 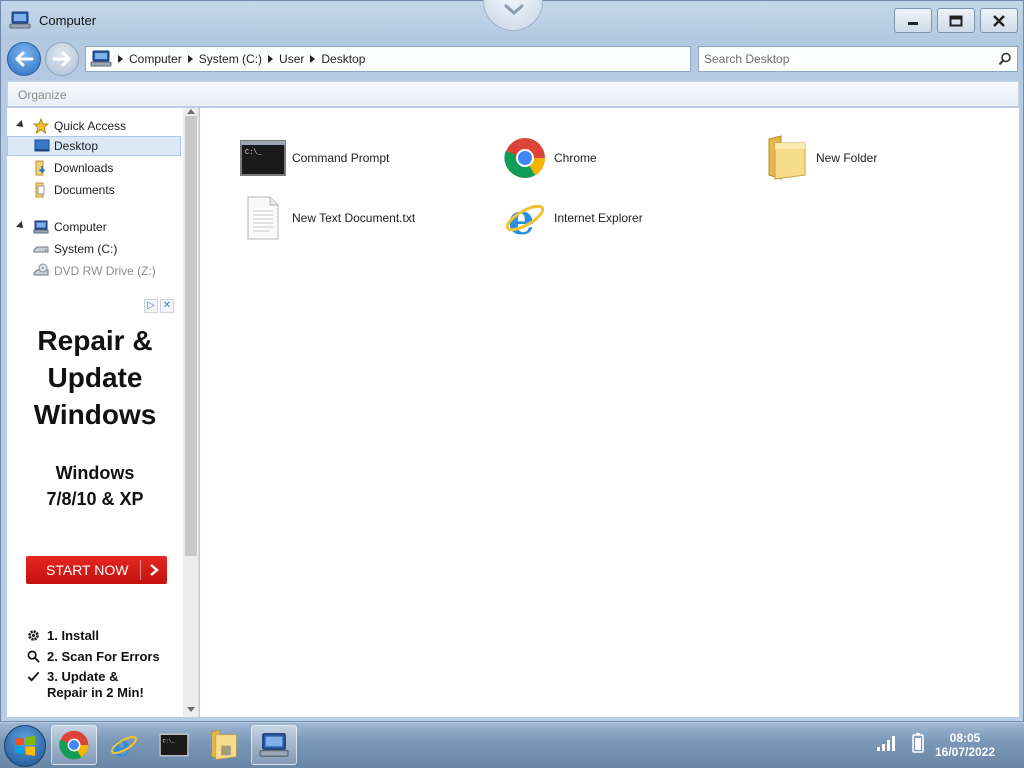 I want to click on tree-item-quick-access: Quick Access, so click(x=94, y=126).